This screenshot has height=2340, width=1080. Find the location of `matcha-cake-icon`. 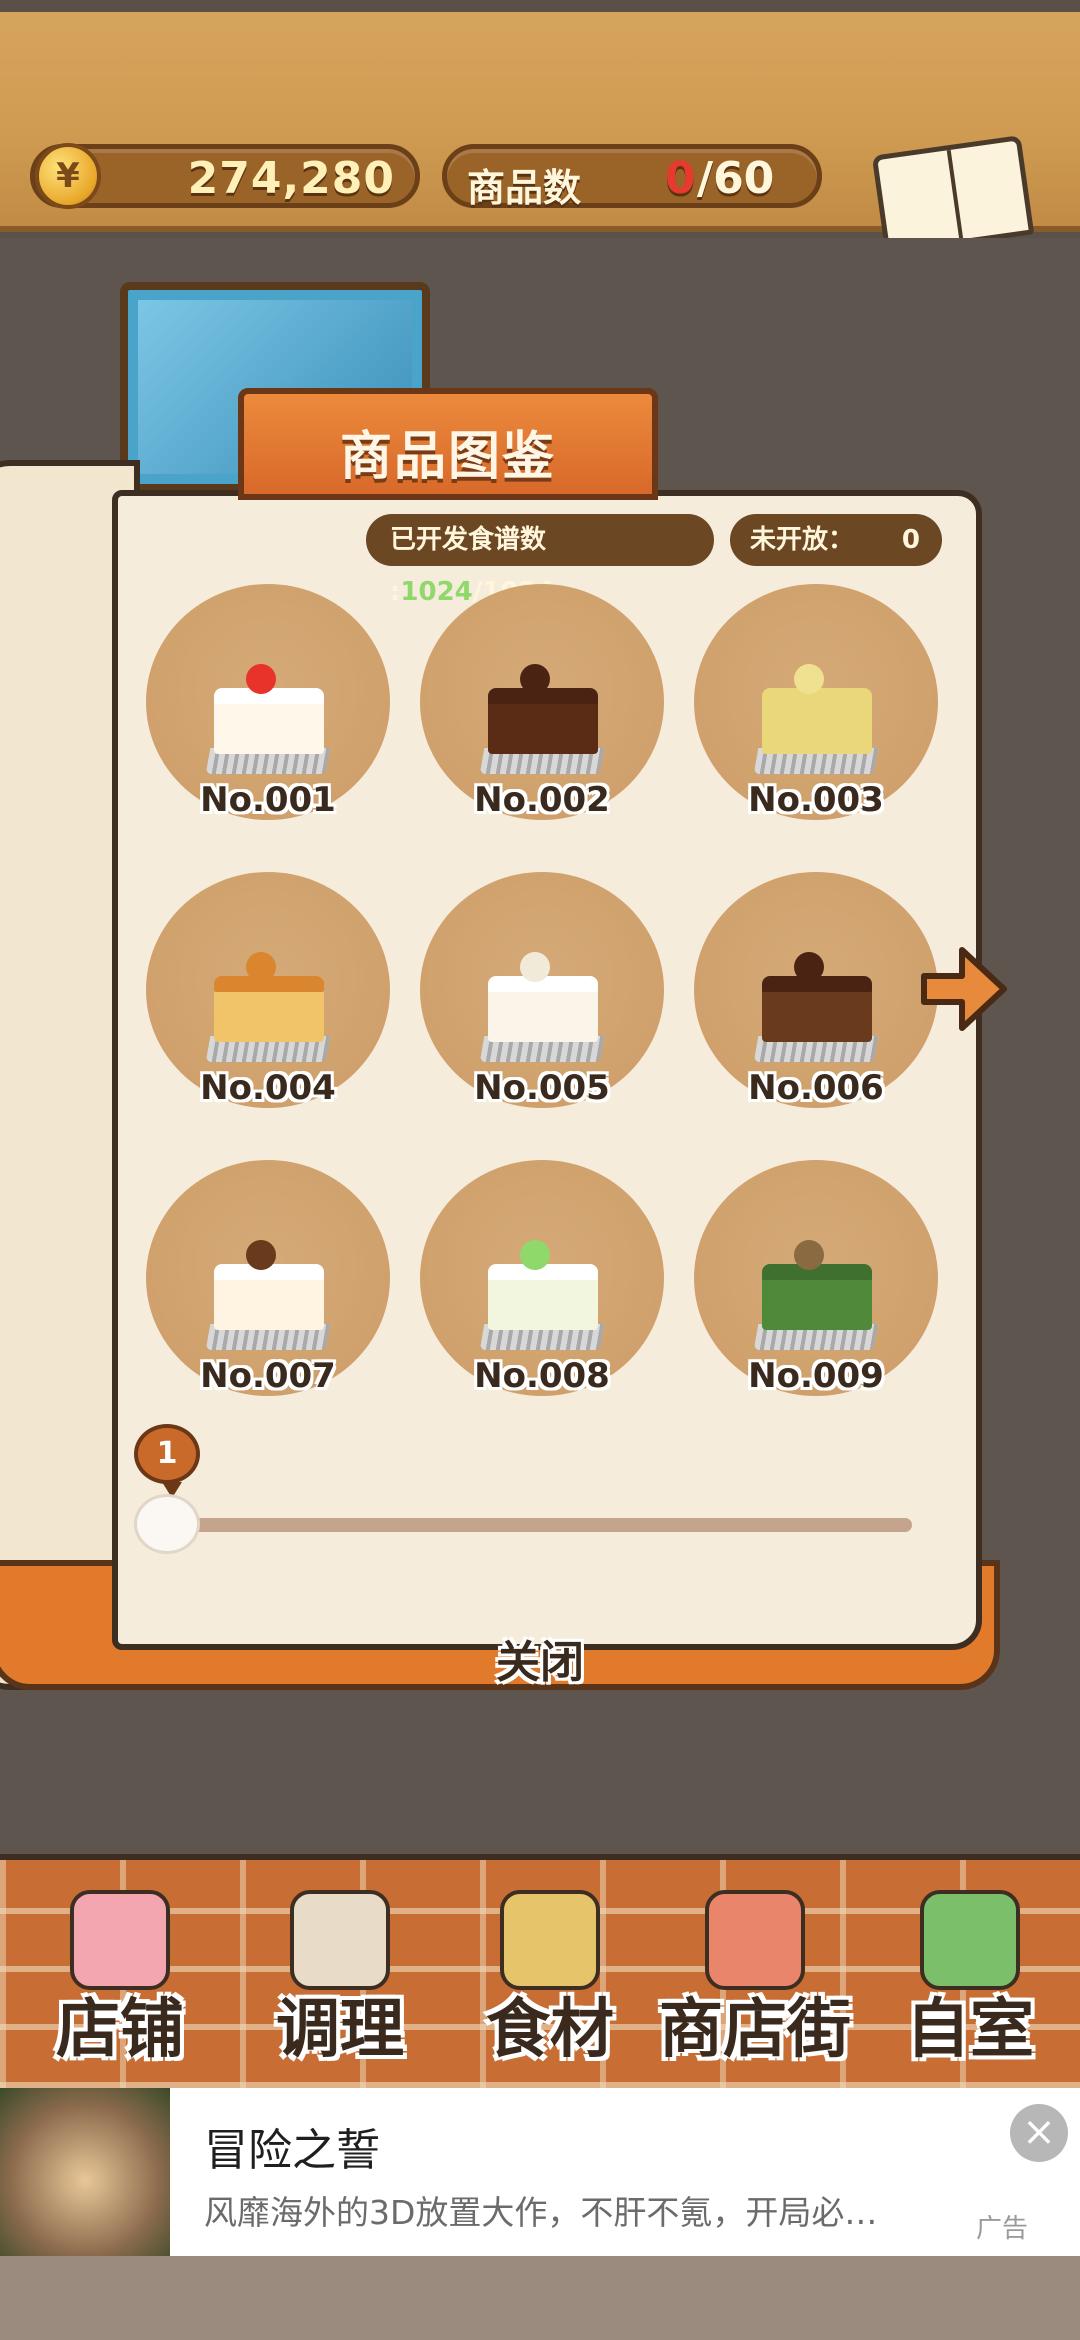

matcha-cake-icon is located at coordinates (816, 1295).